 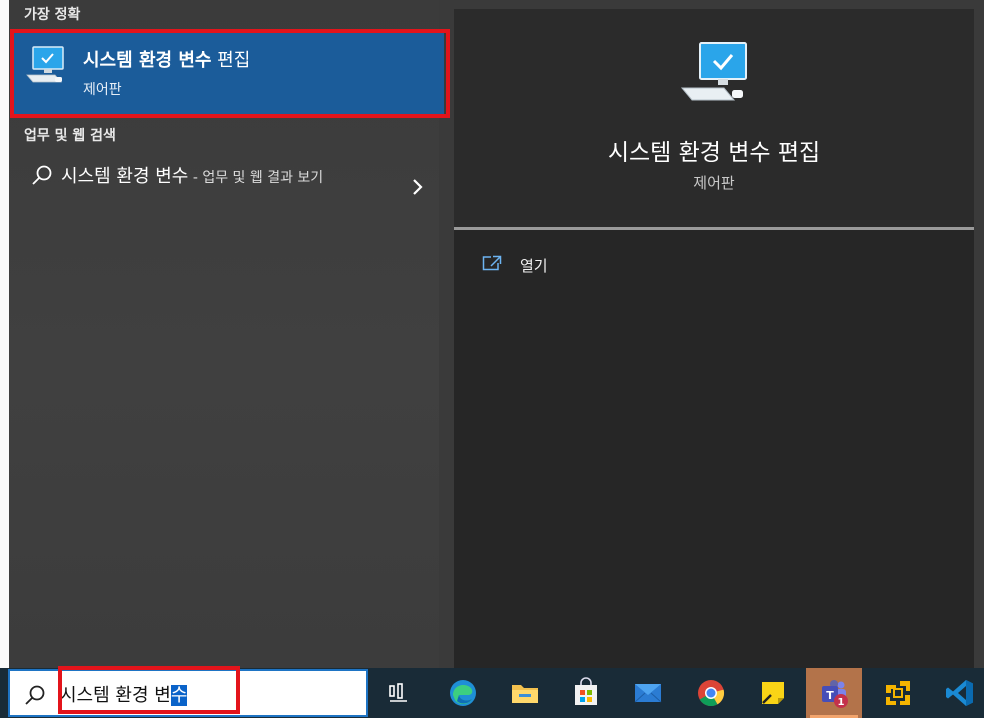 What do you see at coordinates (582, 266) in the screenshot?
I see `open-action: 열기` at bounding box center [582, 266].